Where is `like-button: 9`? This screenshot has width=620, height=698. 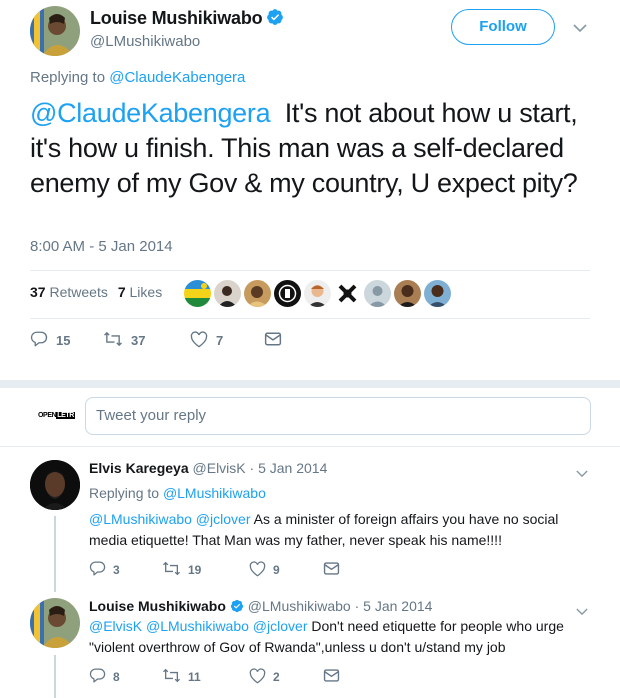 like-button: 9 is located at coordinates (286, 570).